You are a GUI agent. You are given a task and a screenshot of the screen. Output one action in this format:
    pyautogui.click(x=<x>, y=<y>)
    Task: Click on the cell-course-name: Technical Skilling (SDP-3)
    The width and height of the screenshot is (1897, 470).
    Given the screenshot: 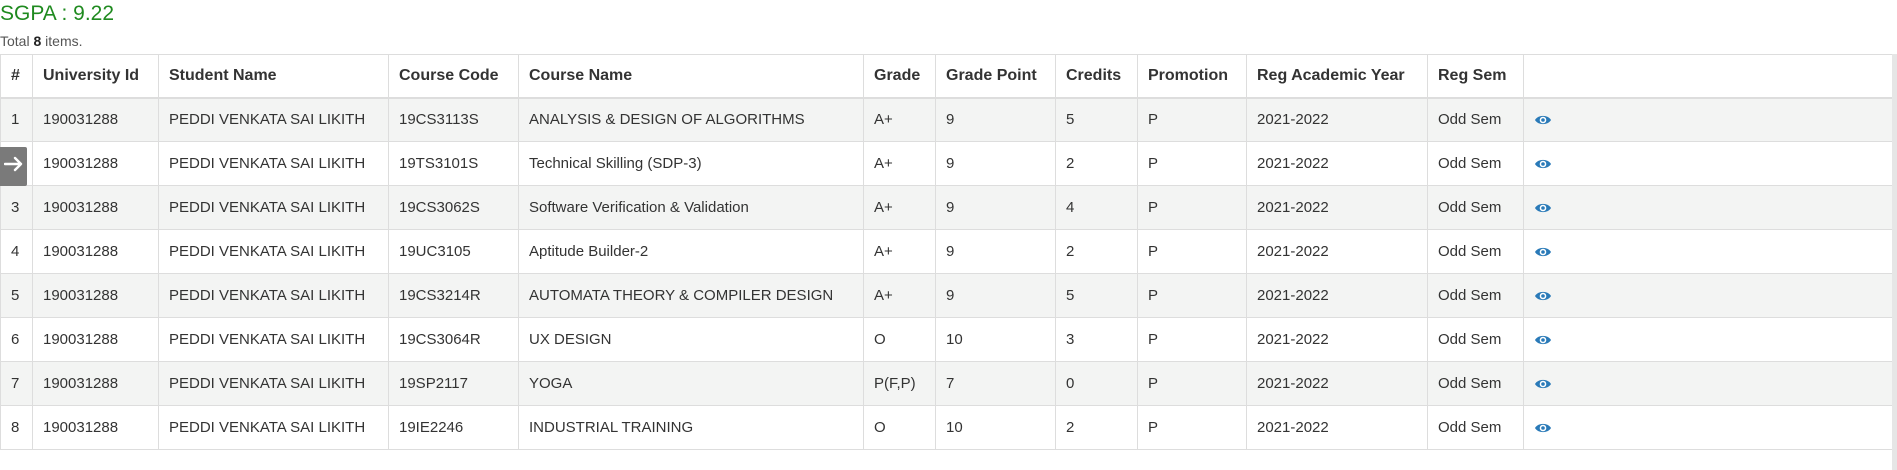 What is the action you would take?
    pyautogui.click(x=691, y=163)
    